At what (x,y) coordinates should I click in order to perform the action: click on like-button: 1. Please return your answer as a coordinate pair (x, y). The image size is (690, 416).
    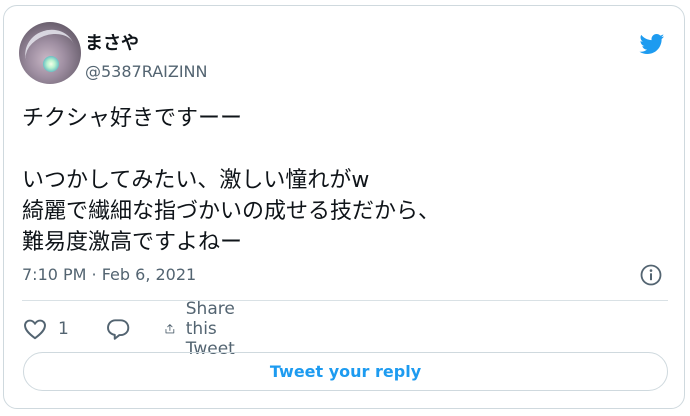
    Looking at the image, I should click on (45, 329).